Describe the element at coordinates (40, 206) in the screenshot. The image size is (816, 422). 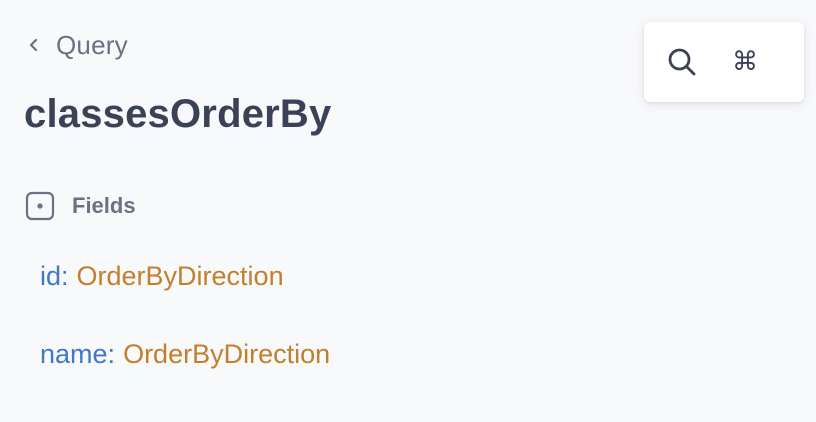
I see `field-box-icon` at that location.